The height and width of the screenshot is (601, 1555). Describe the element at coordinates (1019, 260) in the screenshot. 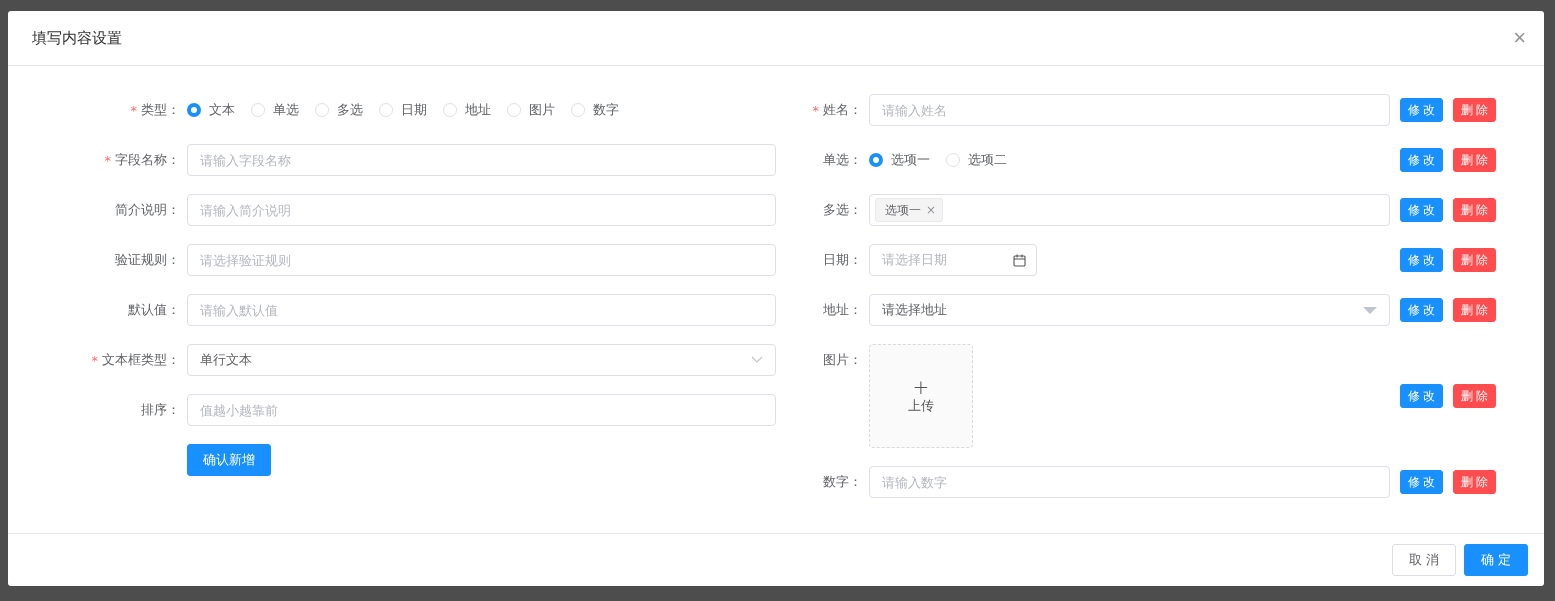

I see `calendar-icon` at that location.